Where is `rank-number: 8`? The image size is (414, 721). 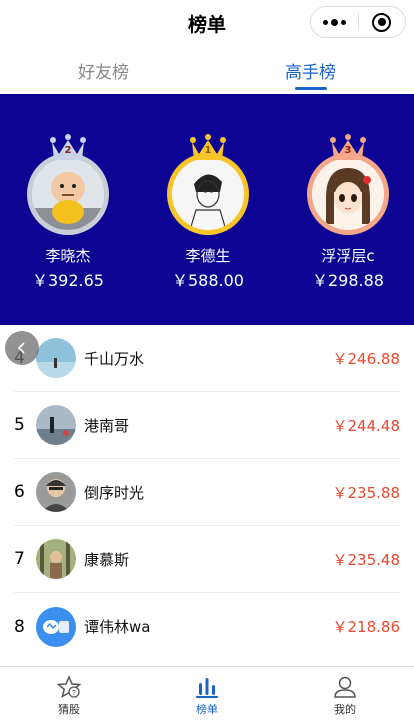 rank-number: 8 is located at coordinates (19, 626).